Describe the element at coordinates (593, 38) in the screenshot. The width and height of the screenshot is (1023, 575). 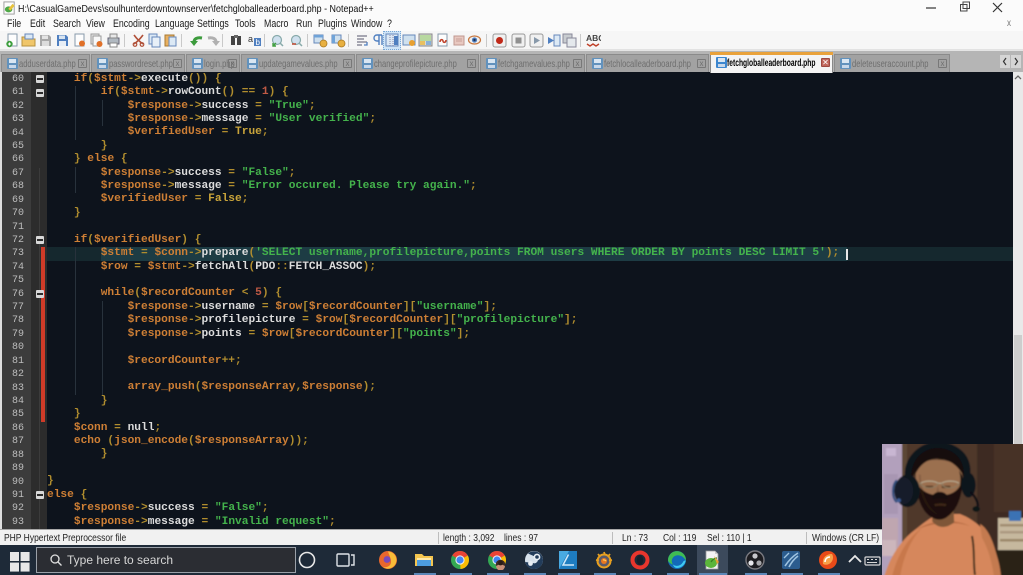
I see `svg-text: ABC` at that location.